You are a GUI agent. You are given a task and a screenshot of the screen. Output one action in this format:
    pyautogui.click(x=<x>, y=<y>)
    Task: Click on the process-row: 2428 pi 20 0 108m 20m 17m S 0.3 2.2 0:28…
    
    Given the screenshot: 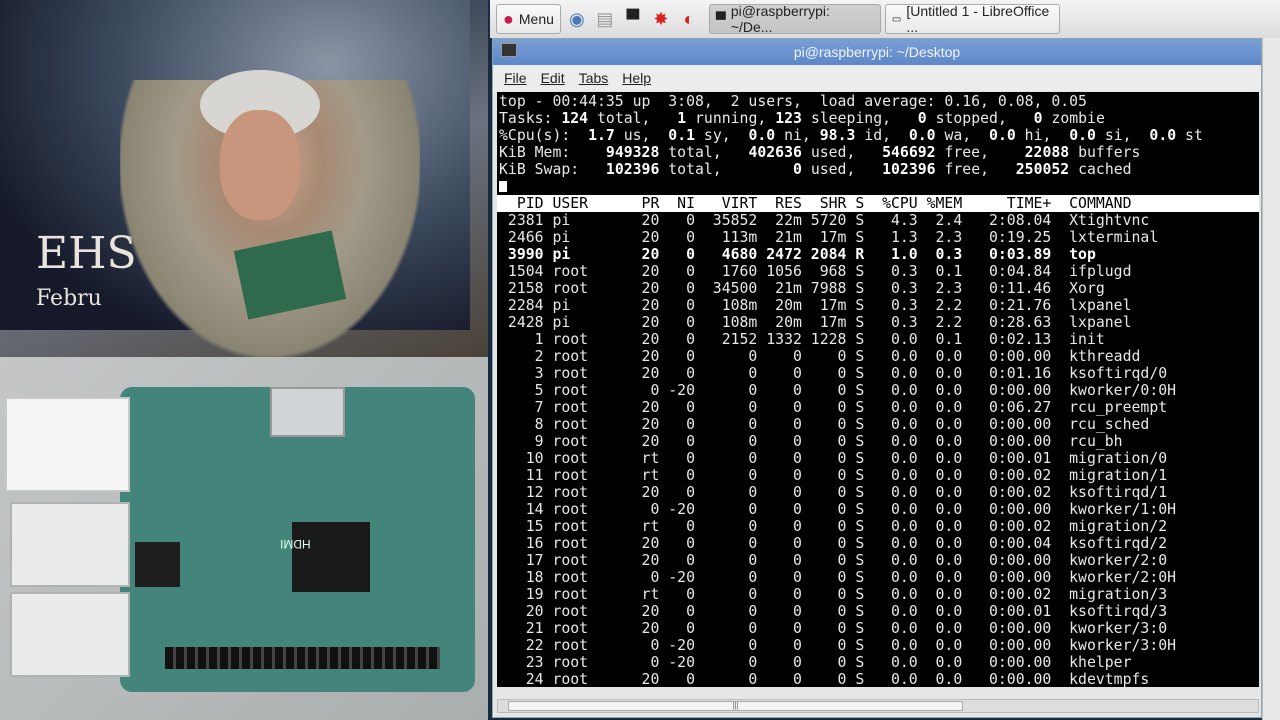 What is the action you would take?
    pyautogui.click(x=815, y=322)
    